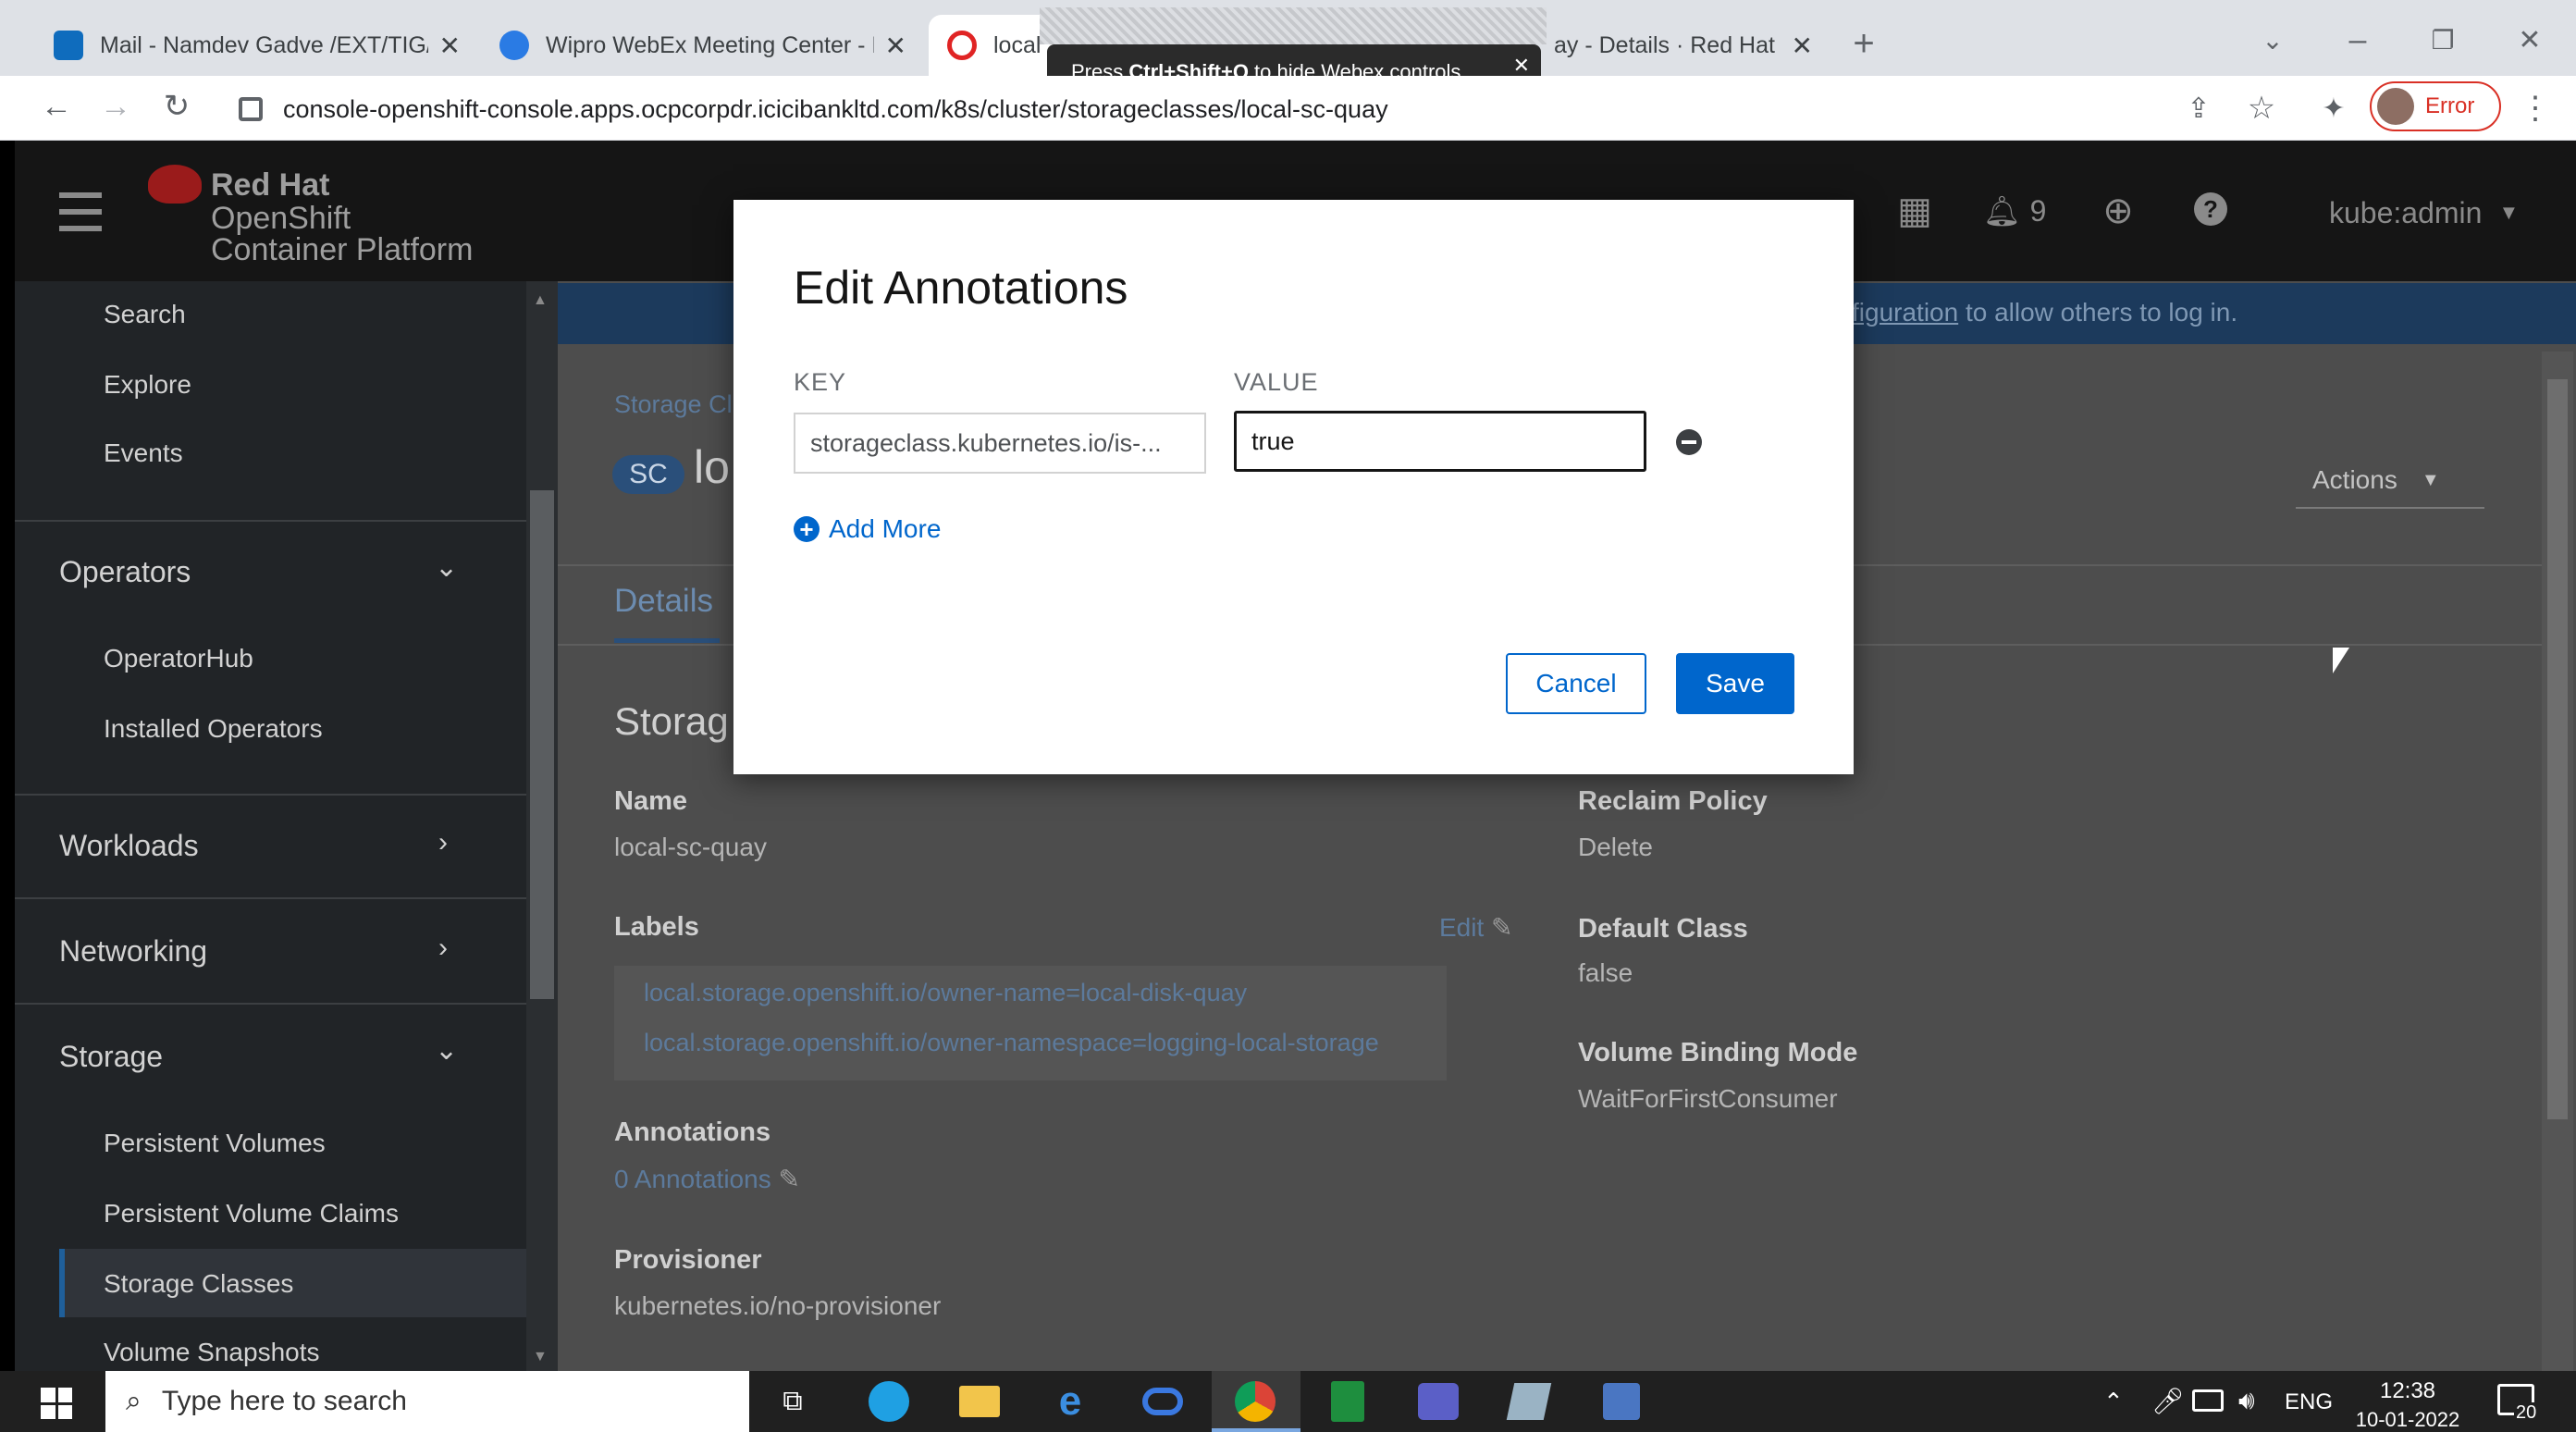 The image size is (2576, 1432). I want to click on sidebar-item-volume-snapshots: Volume Snapshots, so click(212, 1353).